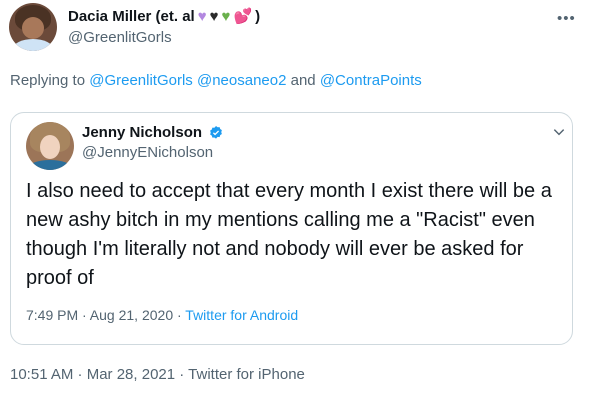  I want to click on replying-to-label: Replying to, so click(48, 80).